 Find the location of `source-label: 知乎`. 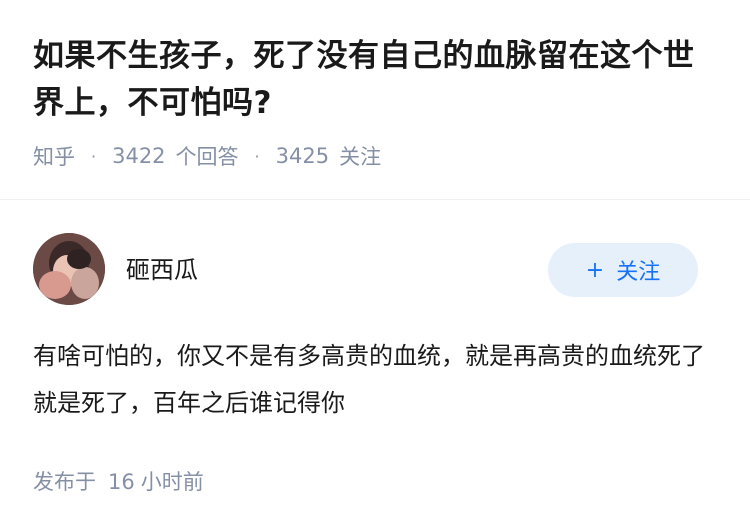

source-label: 知乎 is located at coordinates (54, 156).